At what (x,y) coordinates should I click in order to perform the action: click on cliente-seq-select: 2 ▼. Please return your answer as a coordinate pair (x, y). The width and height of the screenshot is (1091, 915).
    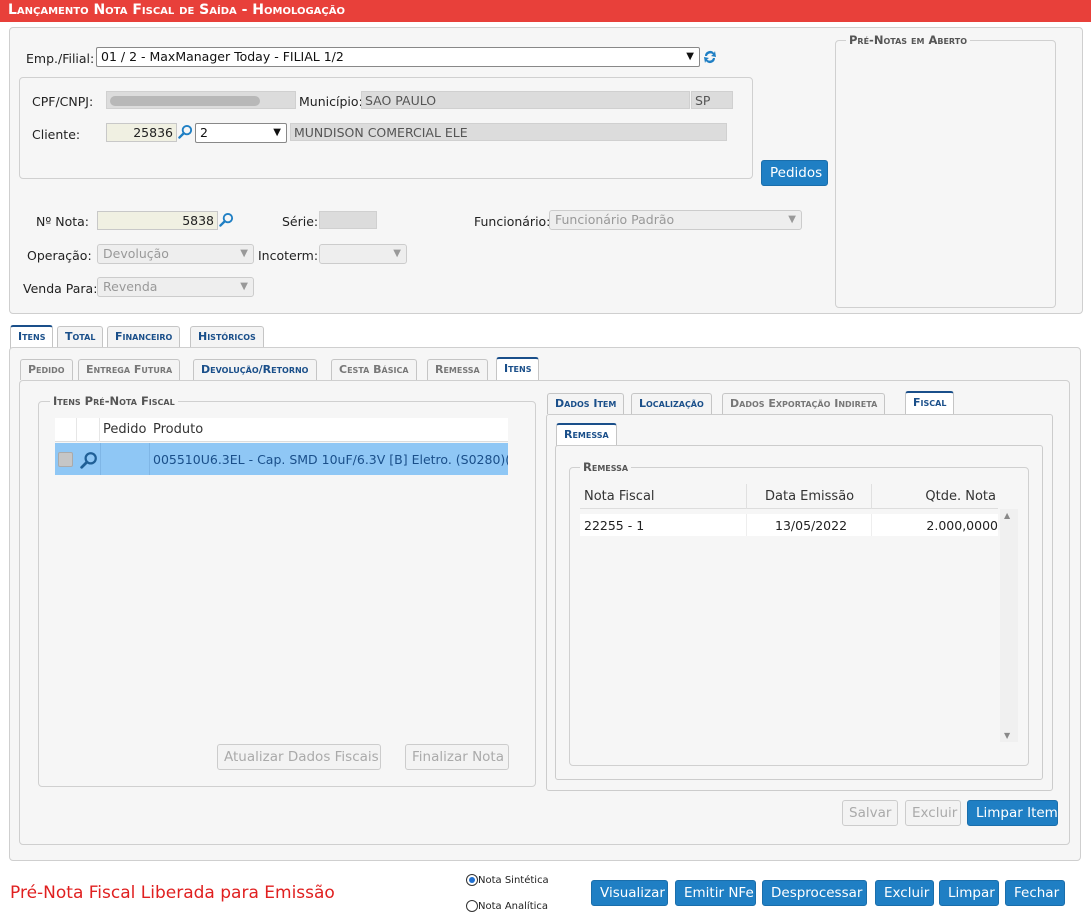
    Looking at the image, I should click on (241, 133).